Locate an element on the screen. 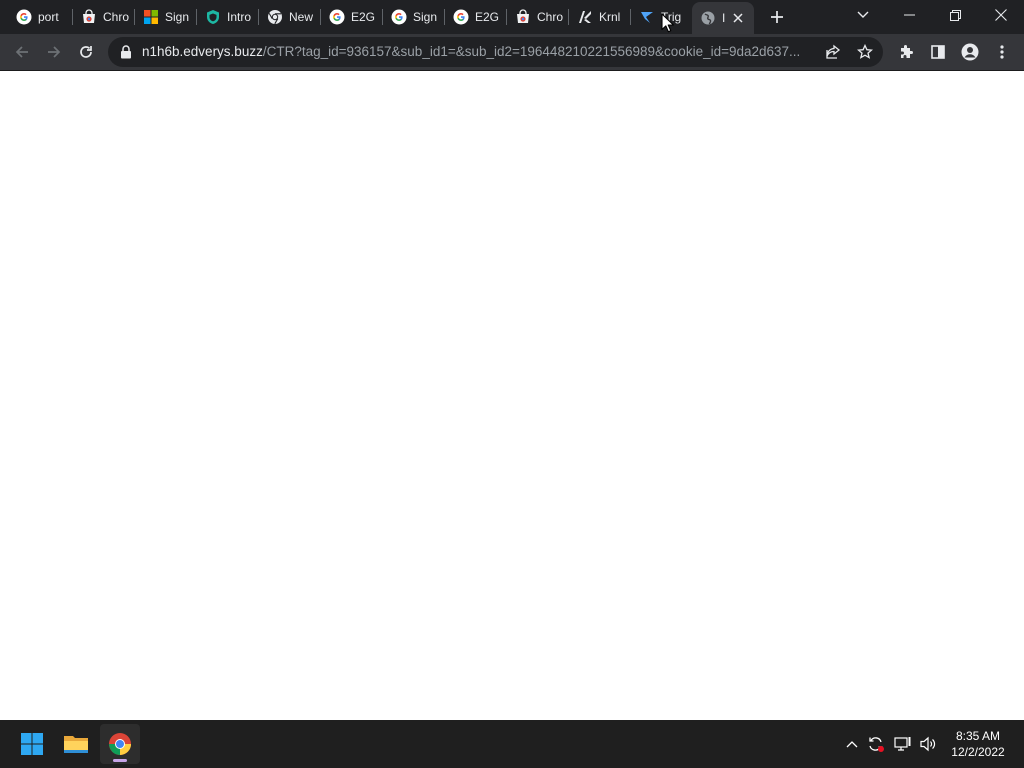 Image resolution: width=1024 pixels, height=768 pixels. share-icon is located at coordinates (833, 51).